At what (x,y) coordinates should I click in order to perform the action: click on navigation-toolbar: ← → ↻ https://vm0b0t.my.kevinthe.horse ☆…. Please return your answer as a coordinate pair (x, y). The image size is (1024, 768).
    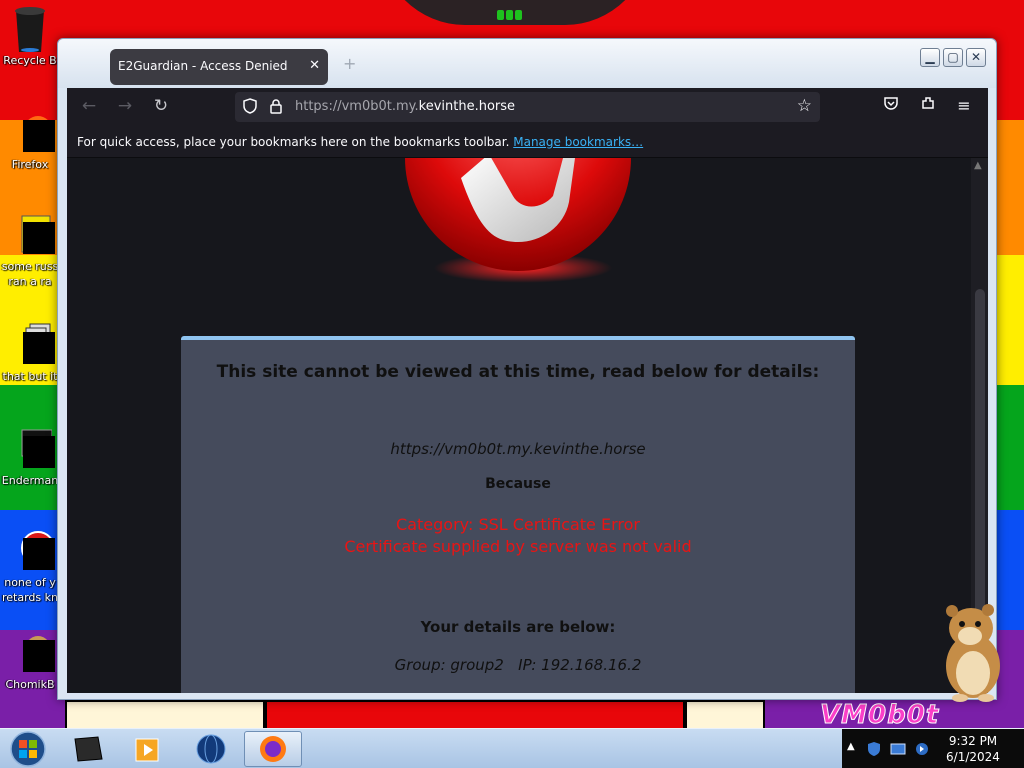
    Looking at the image, I should click on (527, 106).